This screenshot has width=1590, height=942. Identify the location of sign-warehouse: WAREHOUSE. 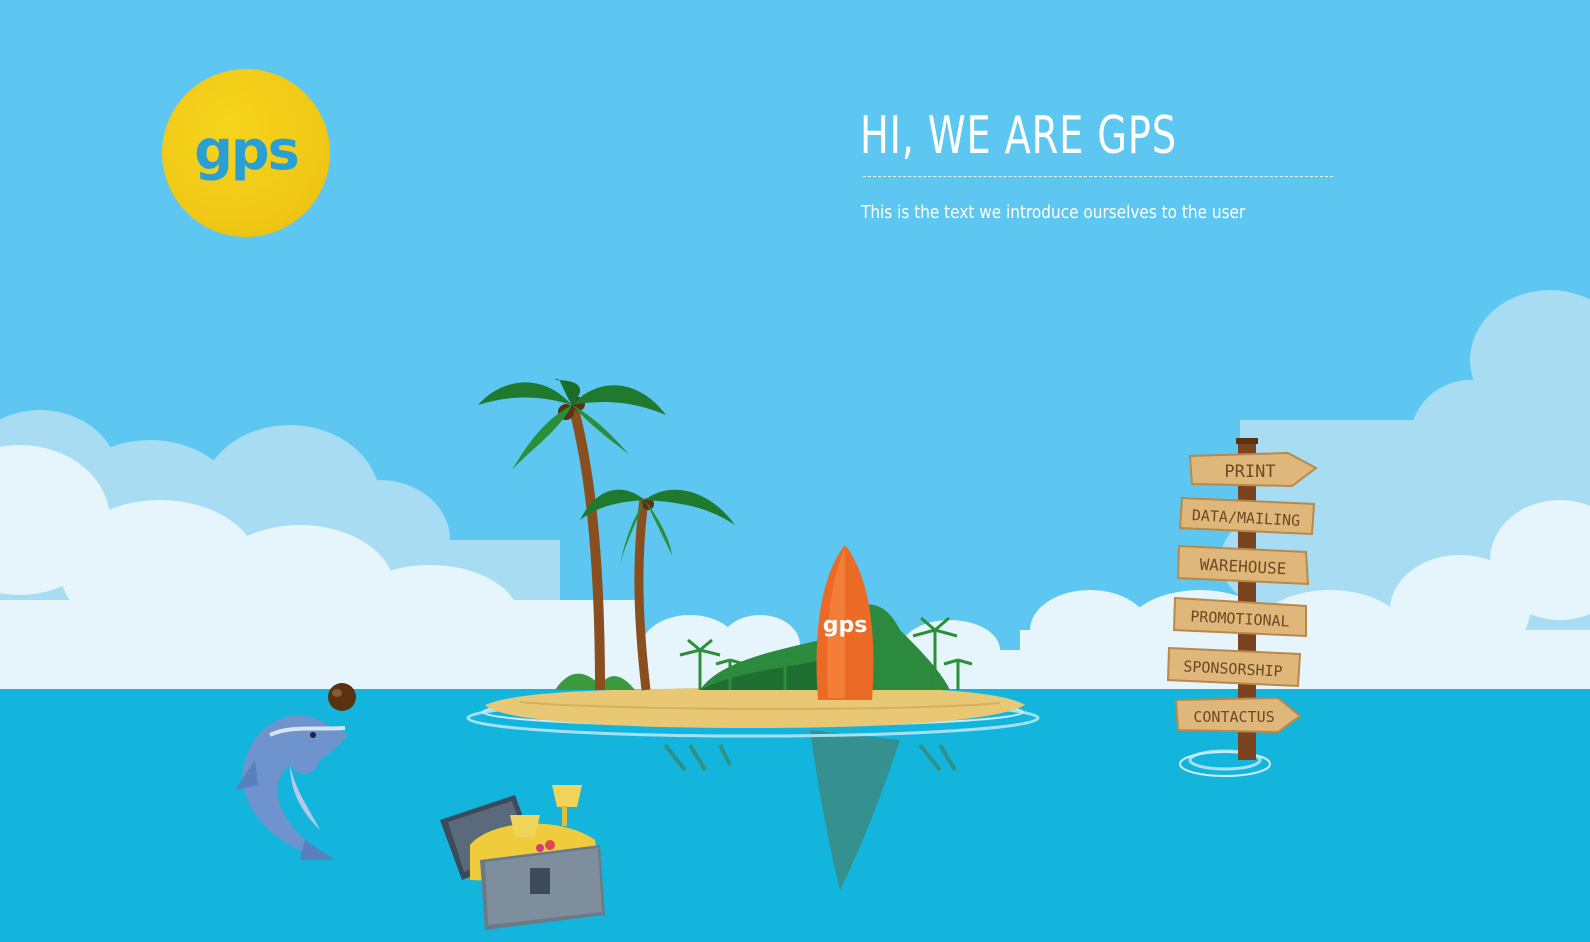
(1243, 565).